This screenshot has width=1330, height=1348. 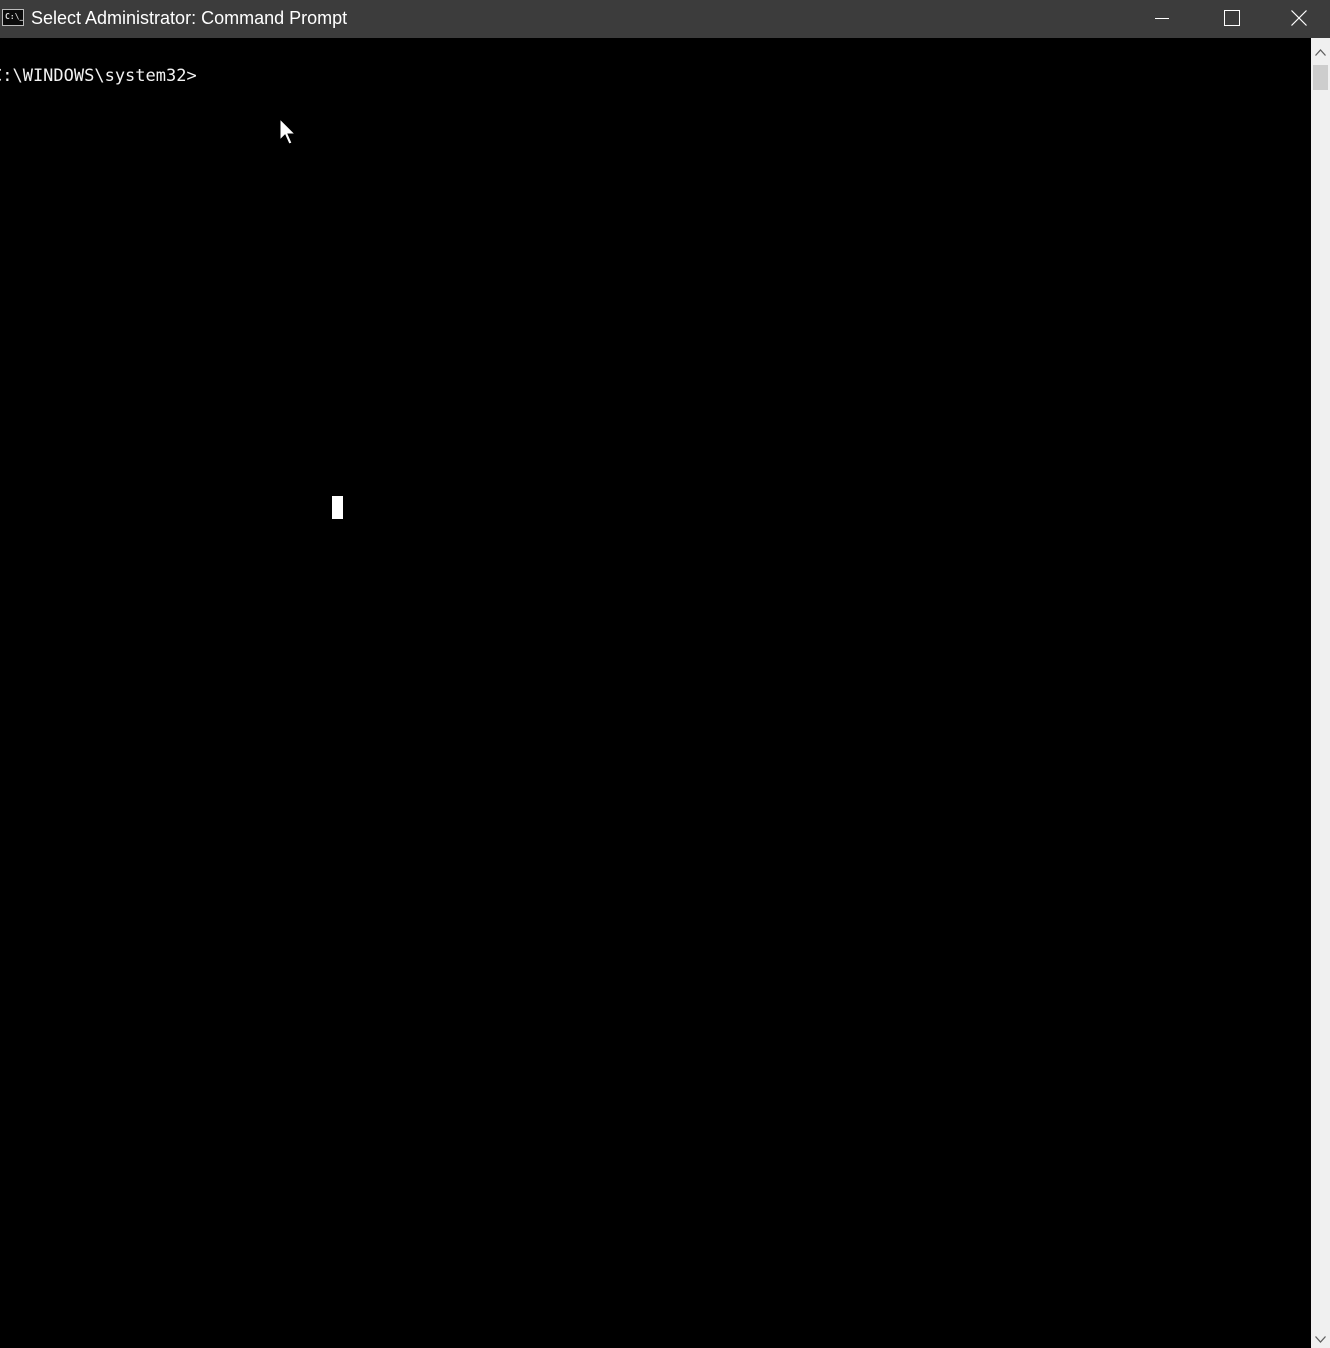 What do you see at coordinates (337, 507) in the screenshot?
I see `text-cursor` at bounding box center [337, 507].